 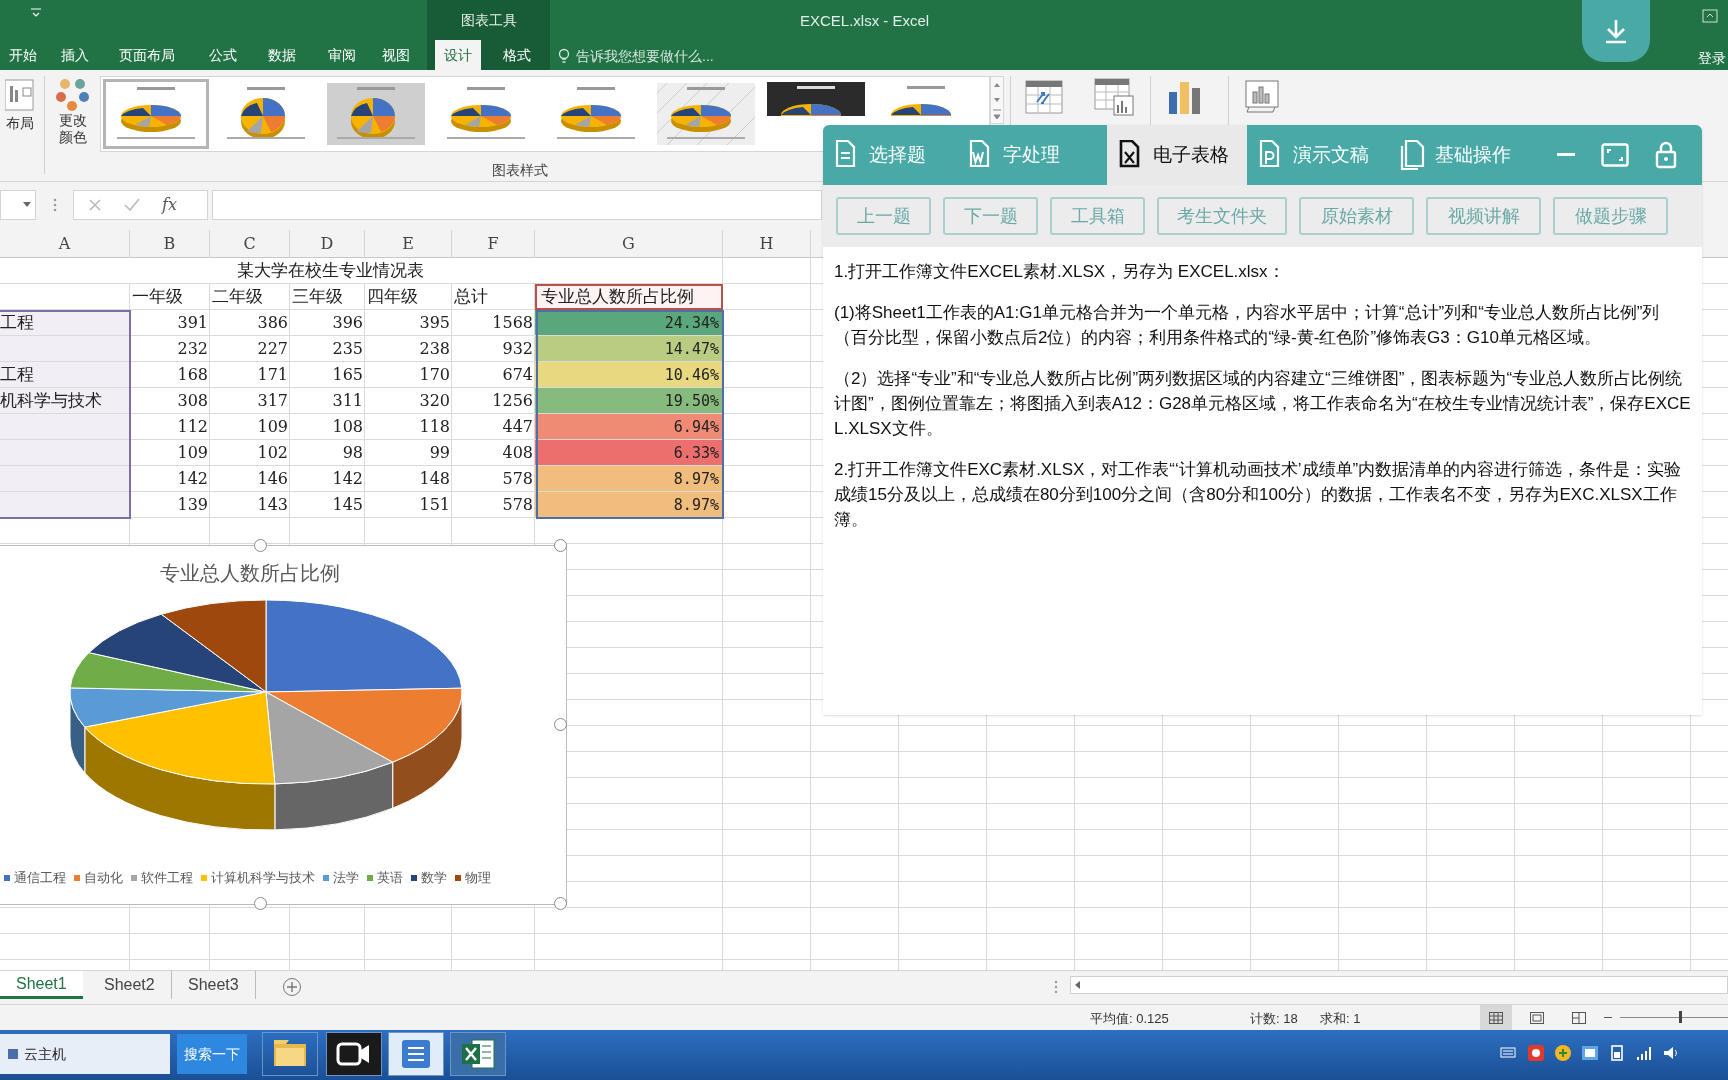 What do you see at coordinates (157, 297) in the screenshot?
I see `column-heading: 一年级` at bounding box center [157, 297].